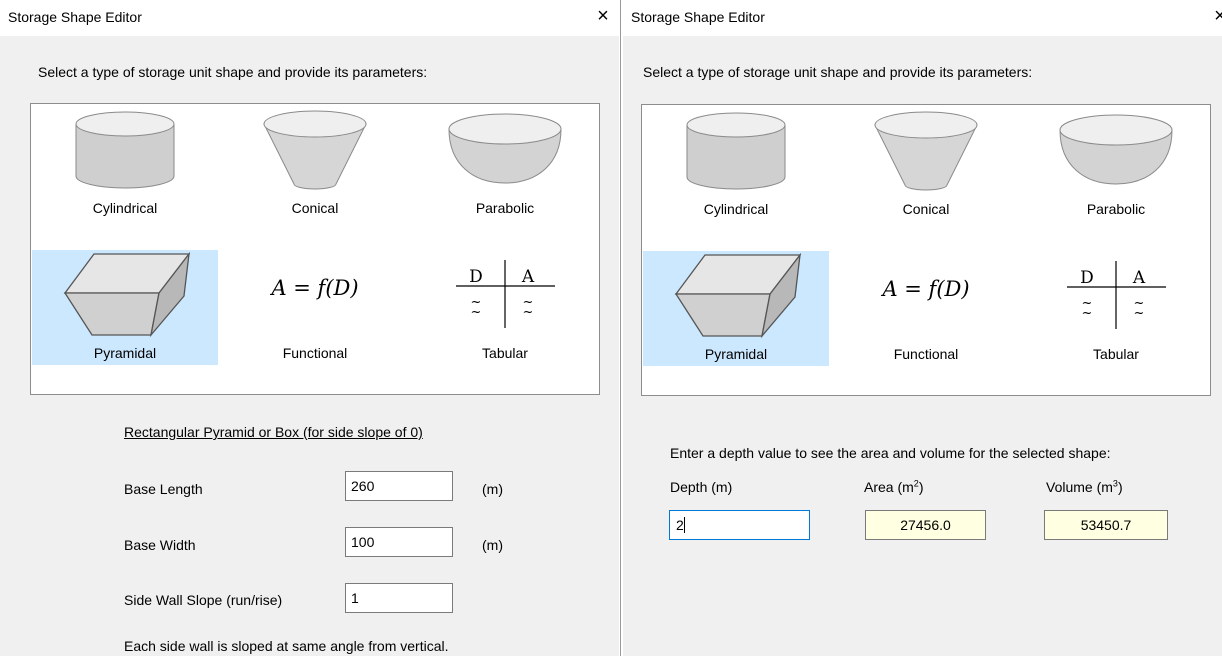 This screenshot has height=656, width=1222. I want to click on base-width-unit: (m), so click(492, 545).